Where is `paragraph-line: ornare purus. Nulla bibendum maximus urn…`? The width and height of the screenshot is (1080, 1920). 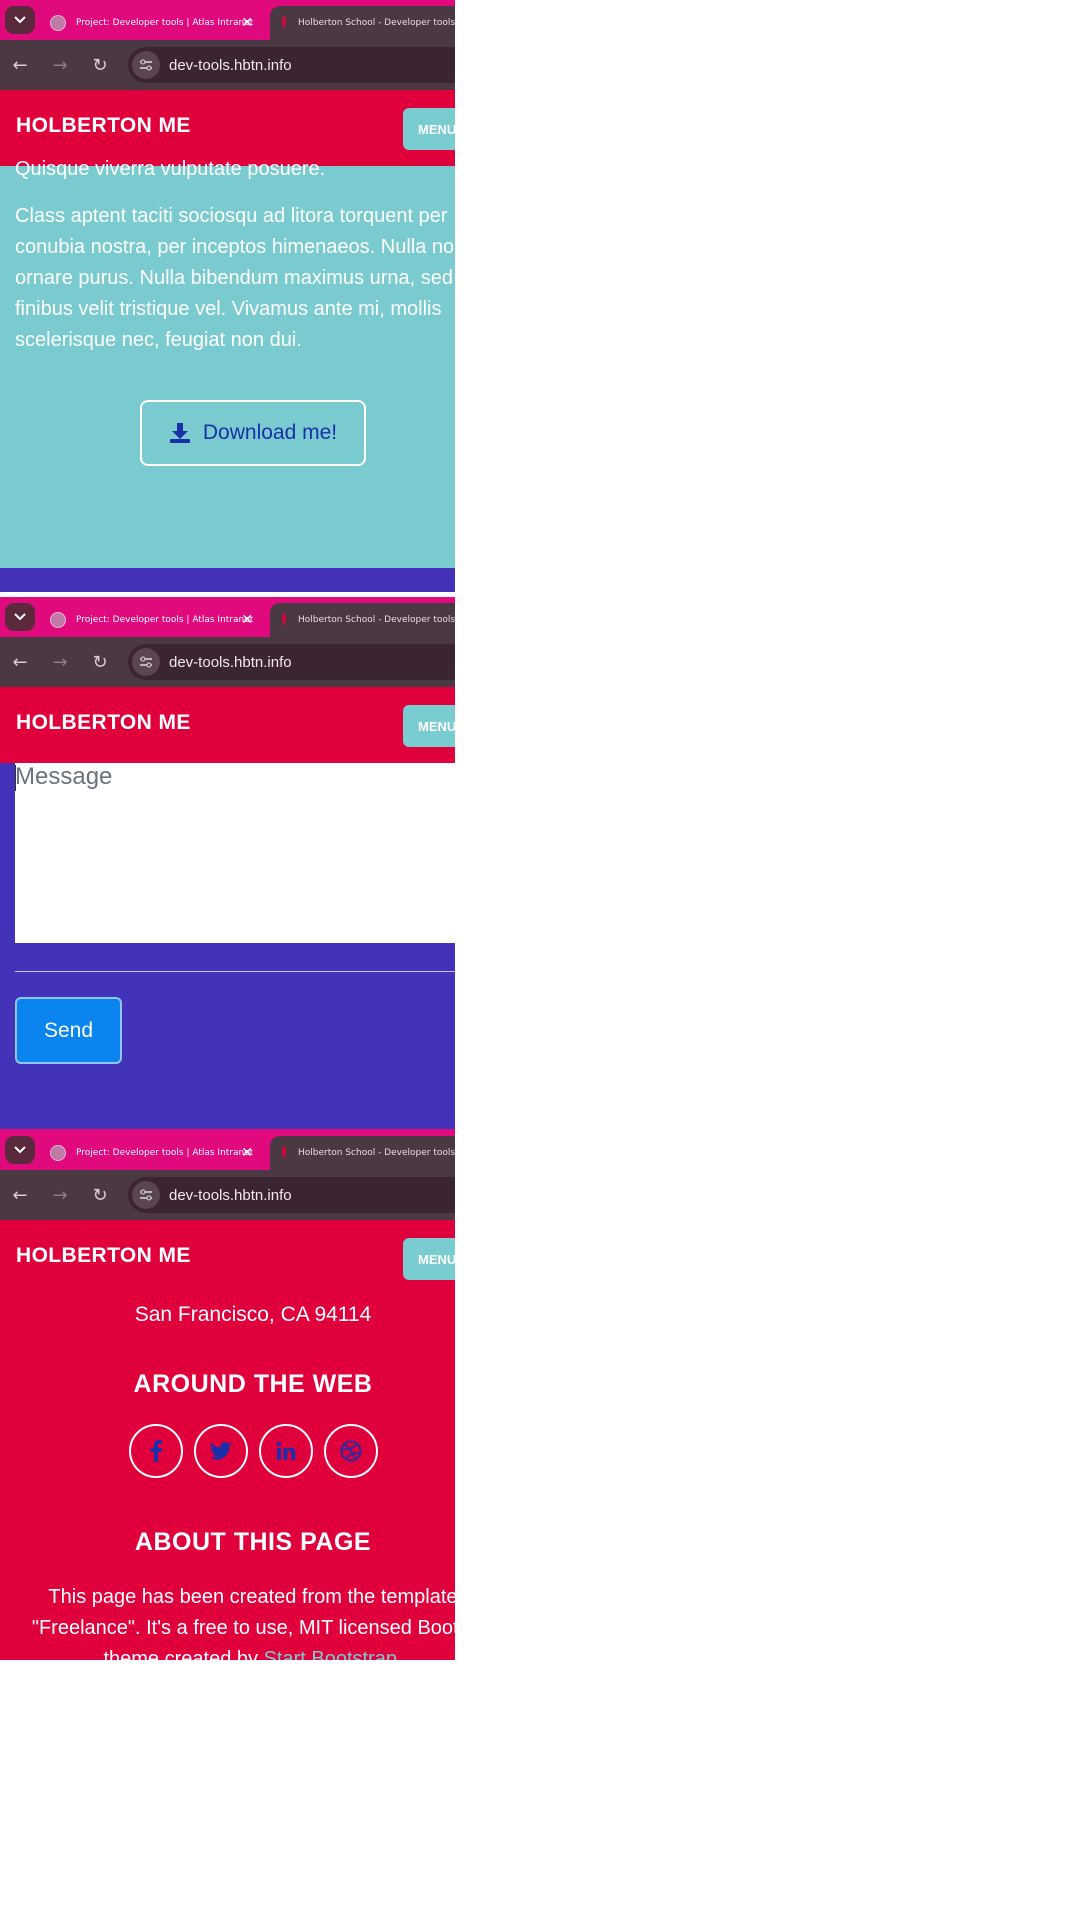
paragraph-line: ornare purus. Nulla bibendum maximus urn… is located at coordinates (234, 278).